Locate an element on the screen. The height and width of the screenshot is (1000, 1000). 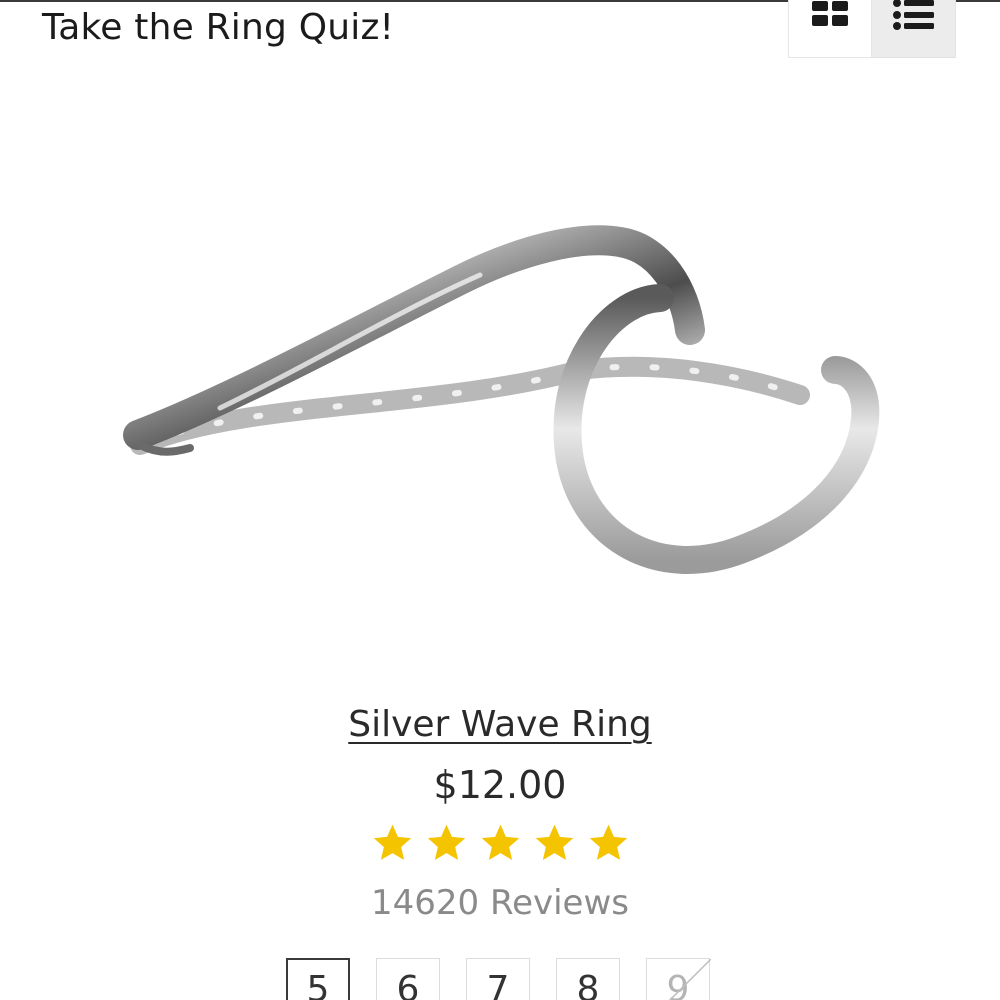
product-name-link: Silver Wave Ring is located at coordinates (500, 724).